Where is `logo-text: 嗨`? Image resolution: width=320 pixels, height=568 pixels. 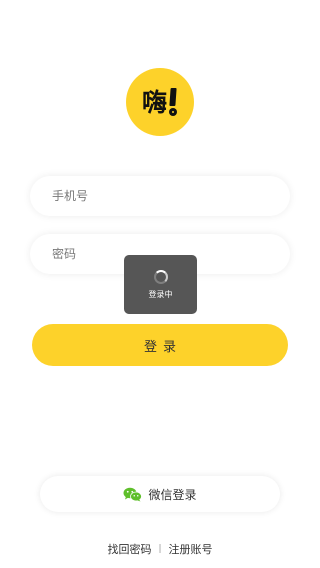 logo-text: 嗨 is located at coordinates (154, 102).